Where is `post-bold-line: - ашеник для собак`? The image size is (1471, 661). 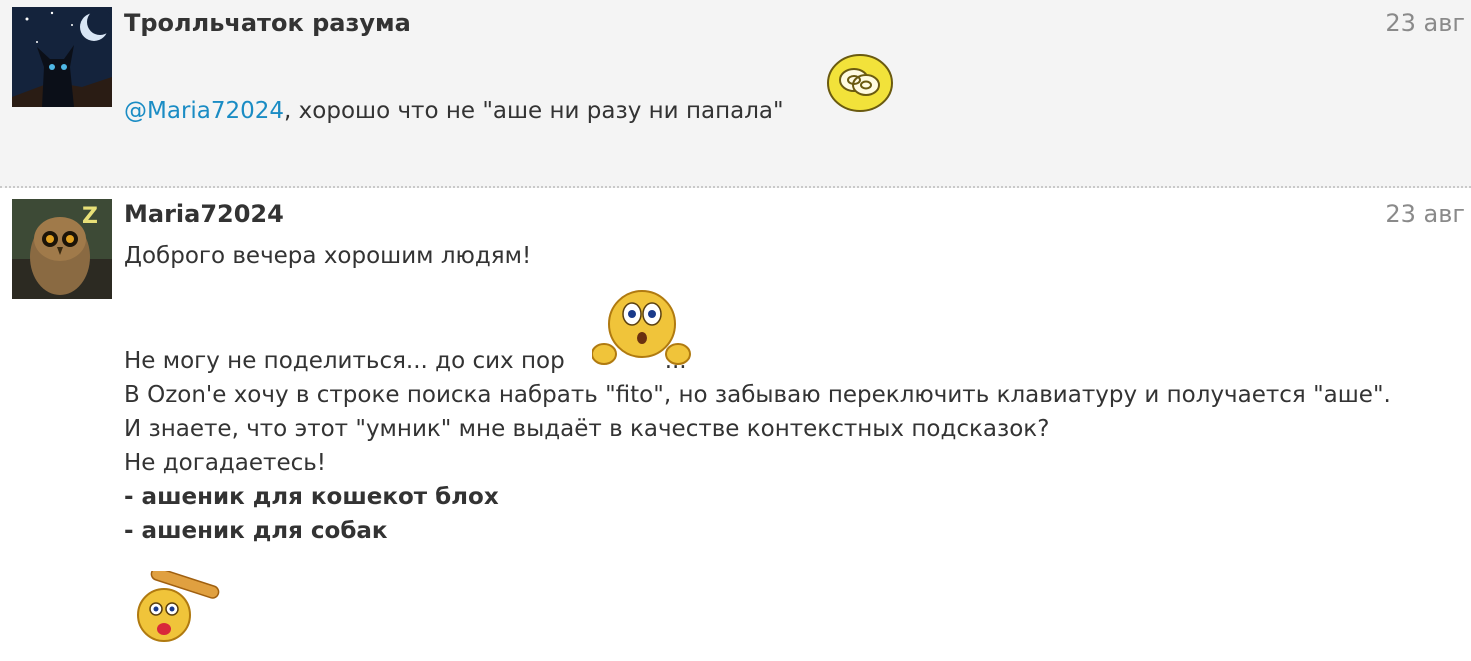 post-bold-line: - ашеник для собак is located at coordinates (256, 531).